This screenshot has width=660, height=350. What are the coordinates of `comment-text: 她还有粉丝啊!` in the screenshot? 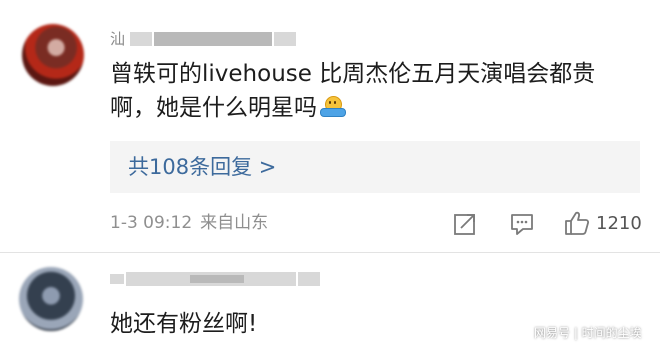 It's located at (184, 324).